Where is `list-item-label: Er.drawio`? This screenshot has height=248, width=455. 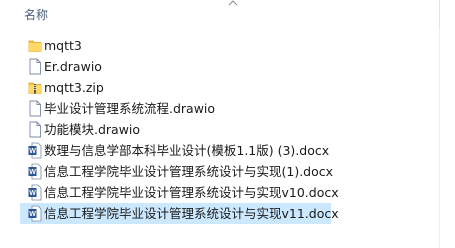
list-item-label: Er.drawio is located at coordinates (73, 66).